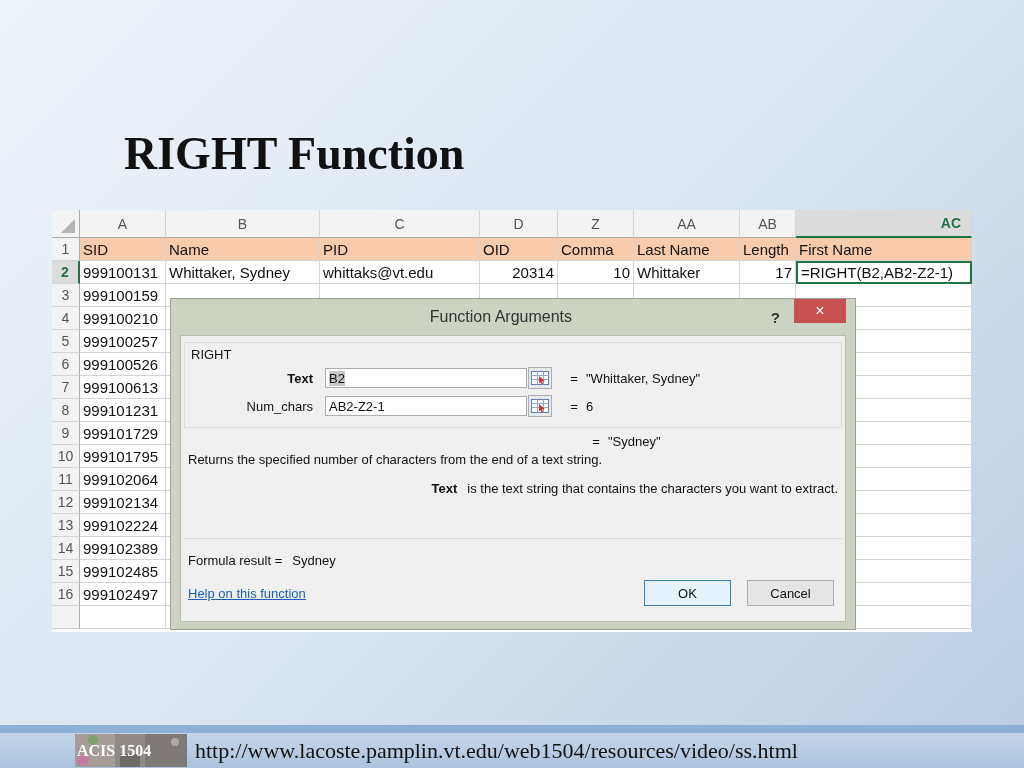 Image resolution: width=1024 pixels, height=768 pixels. Describe the element at coordinates (66, 571) in the screenshot. I see `row-header: 15` at that location.